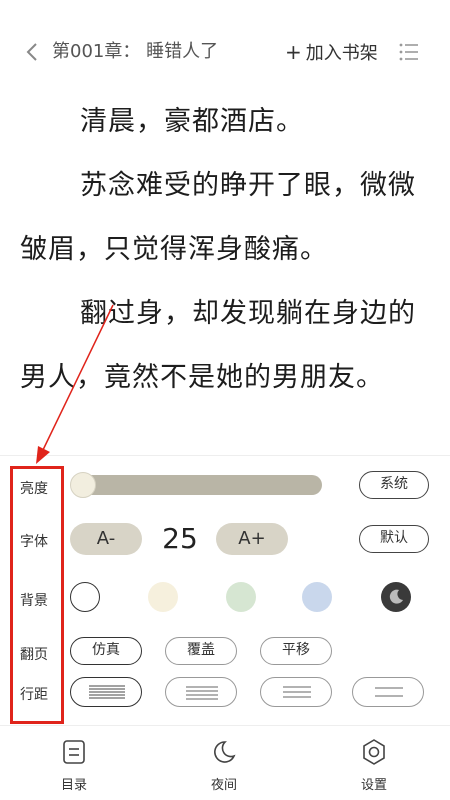  Describe the element at coordinates (225, 52) in the screenshot. I see `reader-header: 第001章： 睡错人了 + 加入书架` at that location.